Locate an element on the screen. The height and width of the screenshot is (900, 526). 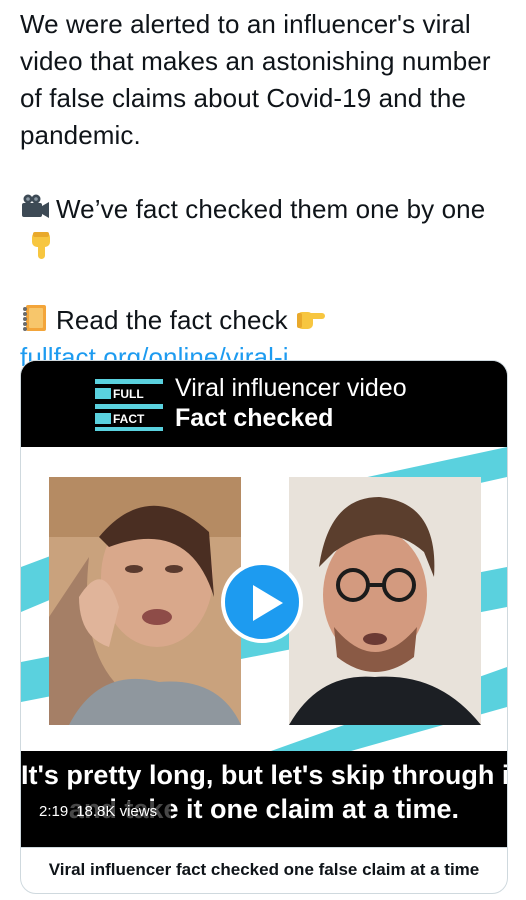
video-view-count: 18.8K views is located at coordinates (117, 811).